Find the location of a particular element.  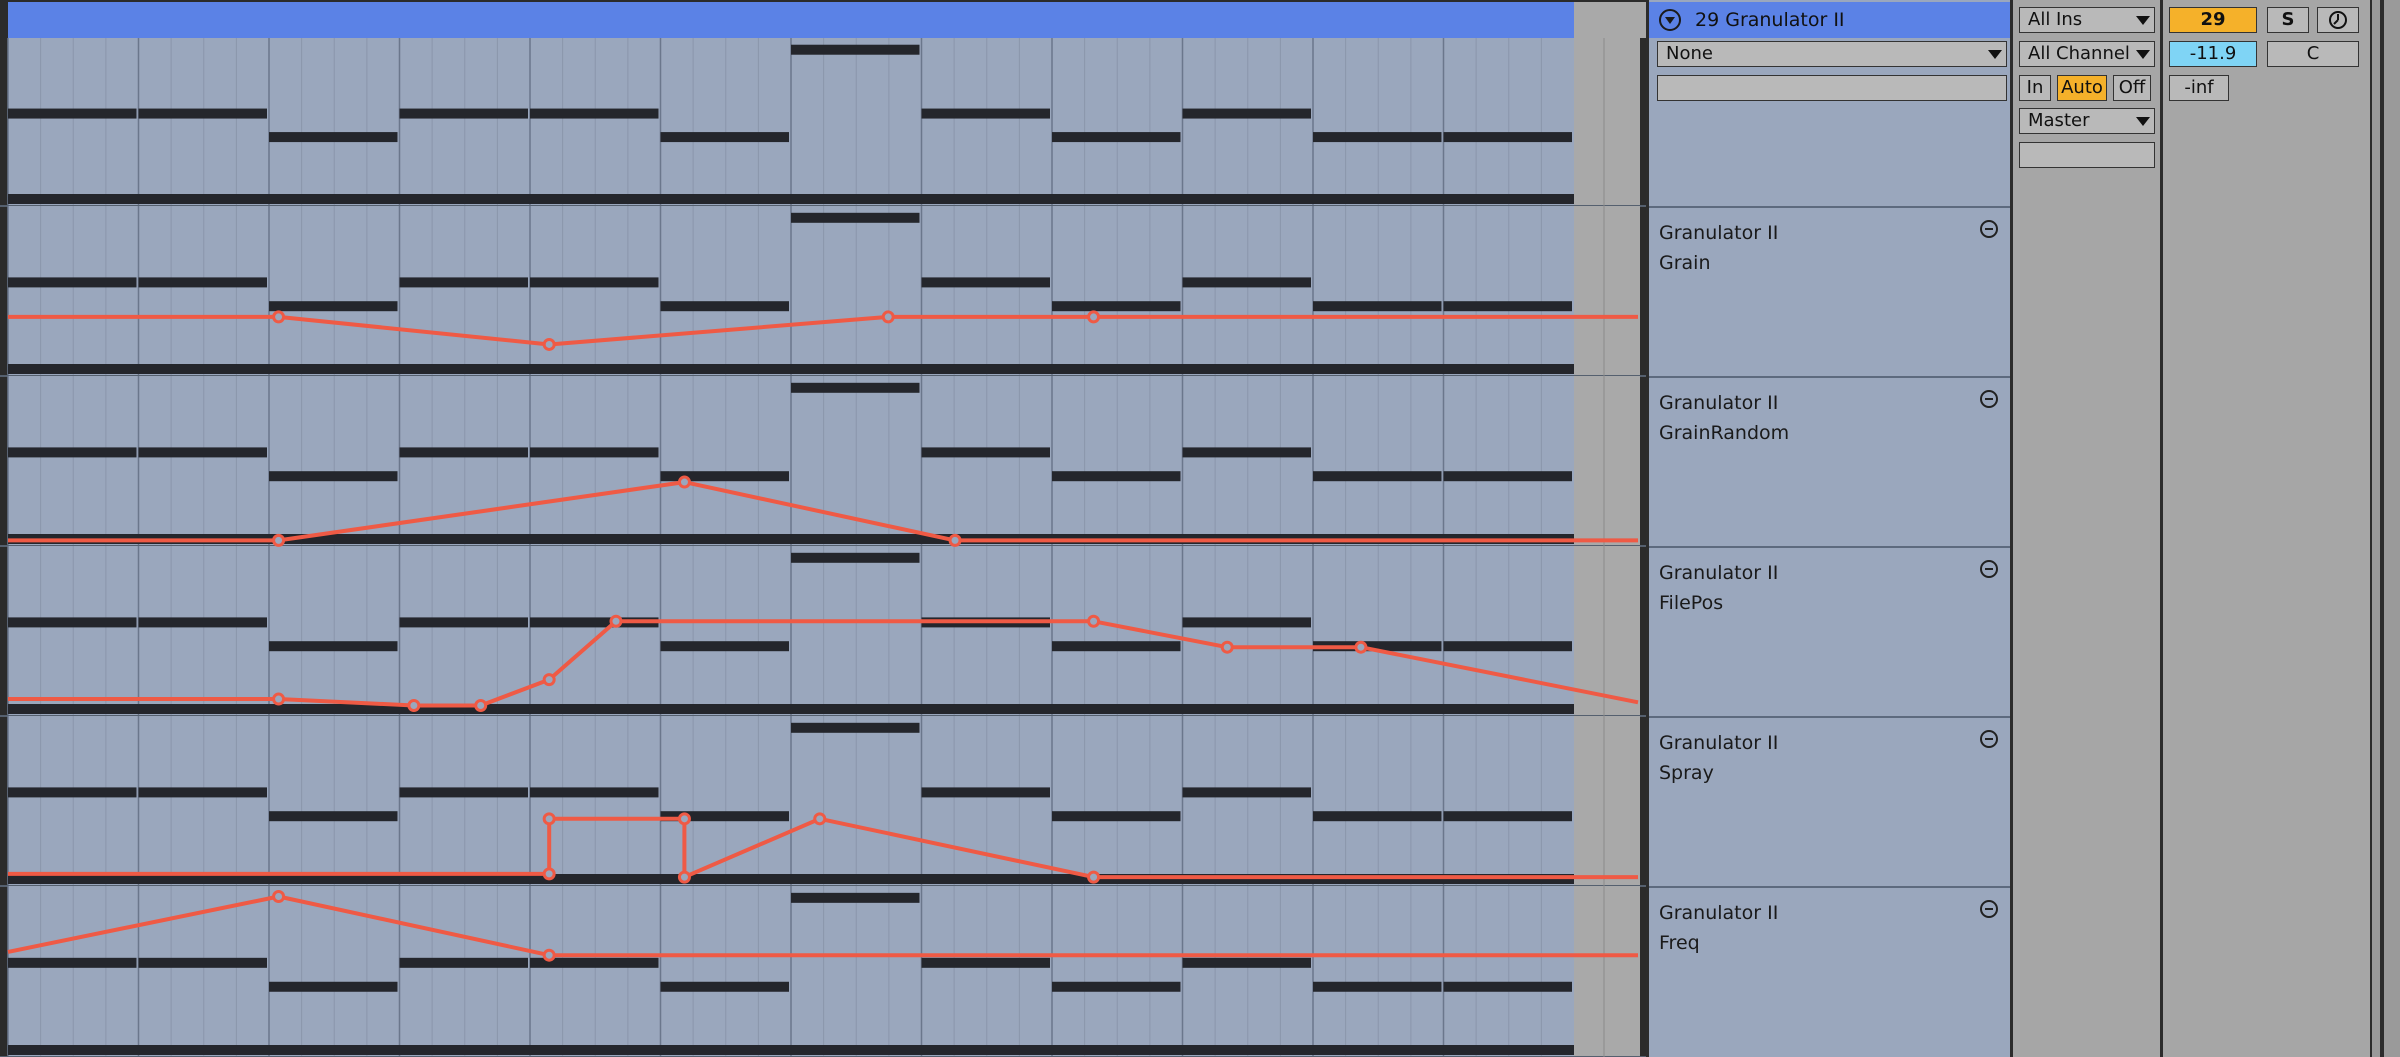

track-name: 29 Granulator II is located at coordinates (1770, 20).